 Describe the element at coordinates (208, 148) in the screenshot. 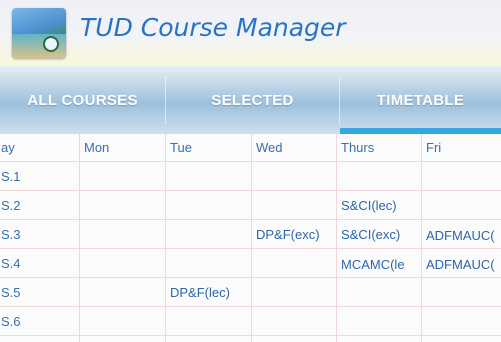

I see `header-tue: Tue` at that location.